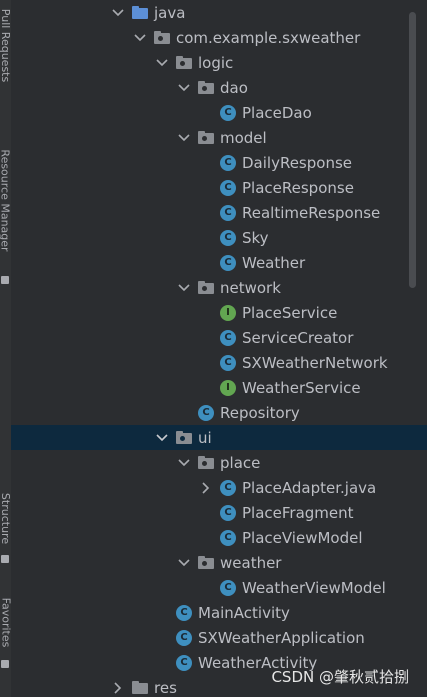  Describe the element at coordinates (219, 412) in the screenshot. I see `tree-node-repository: C Repository` at that location.